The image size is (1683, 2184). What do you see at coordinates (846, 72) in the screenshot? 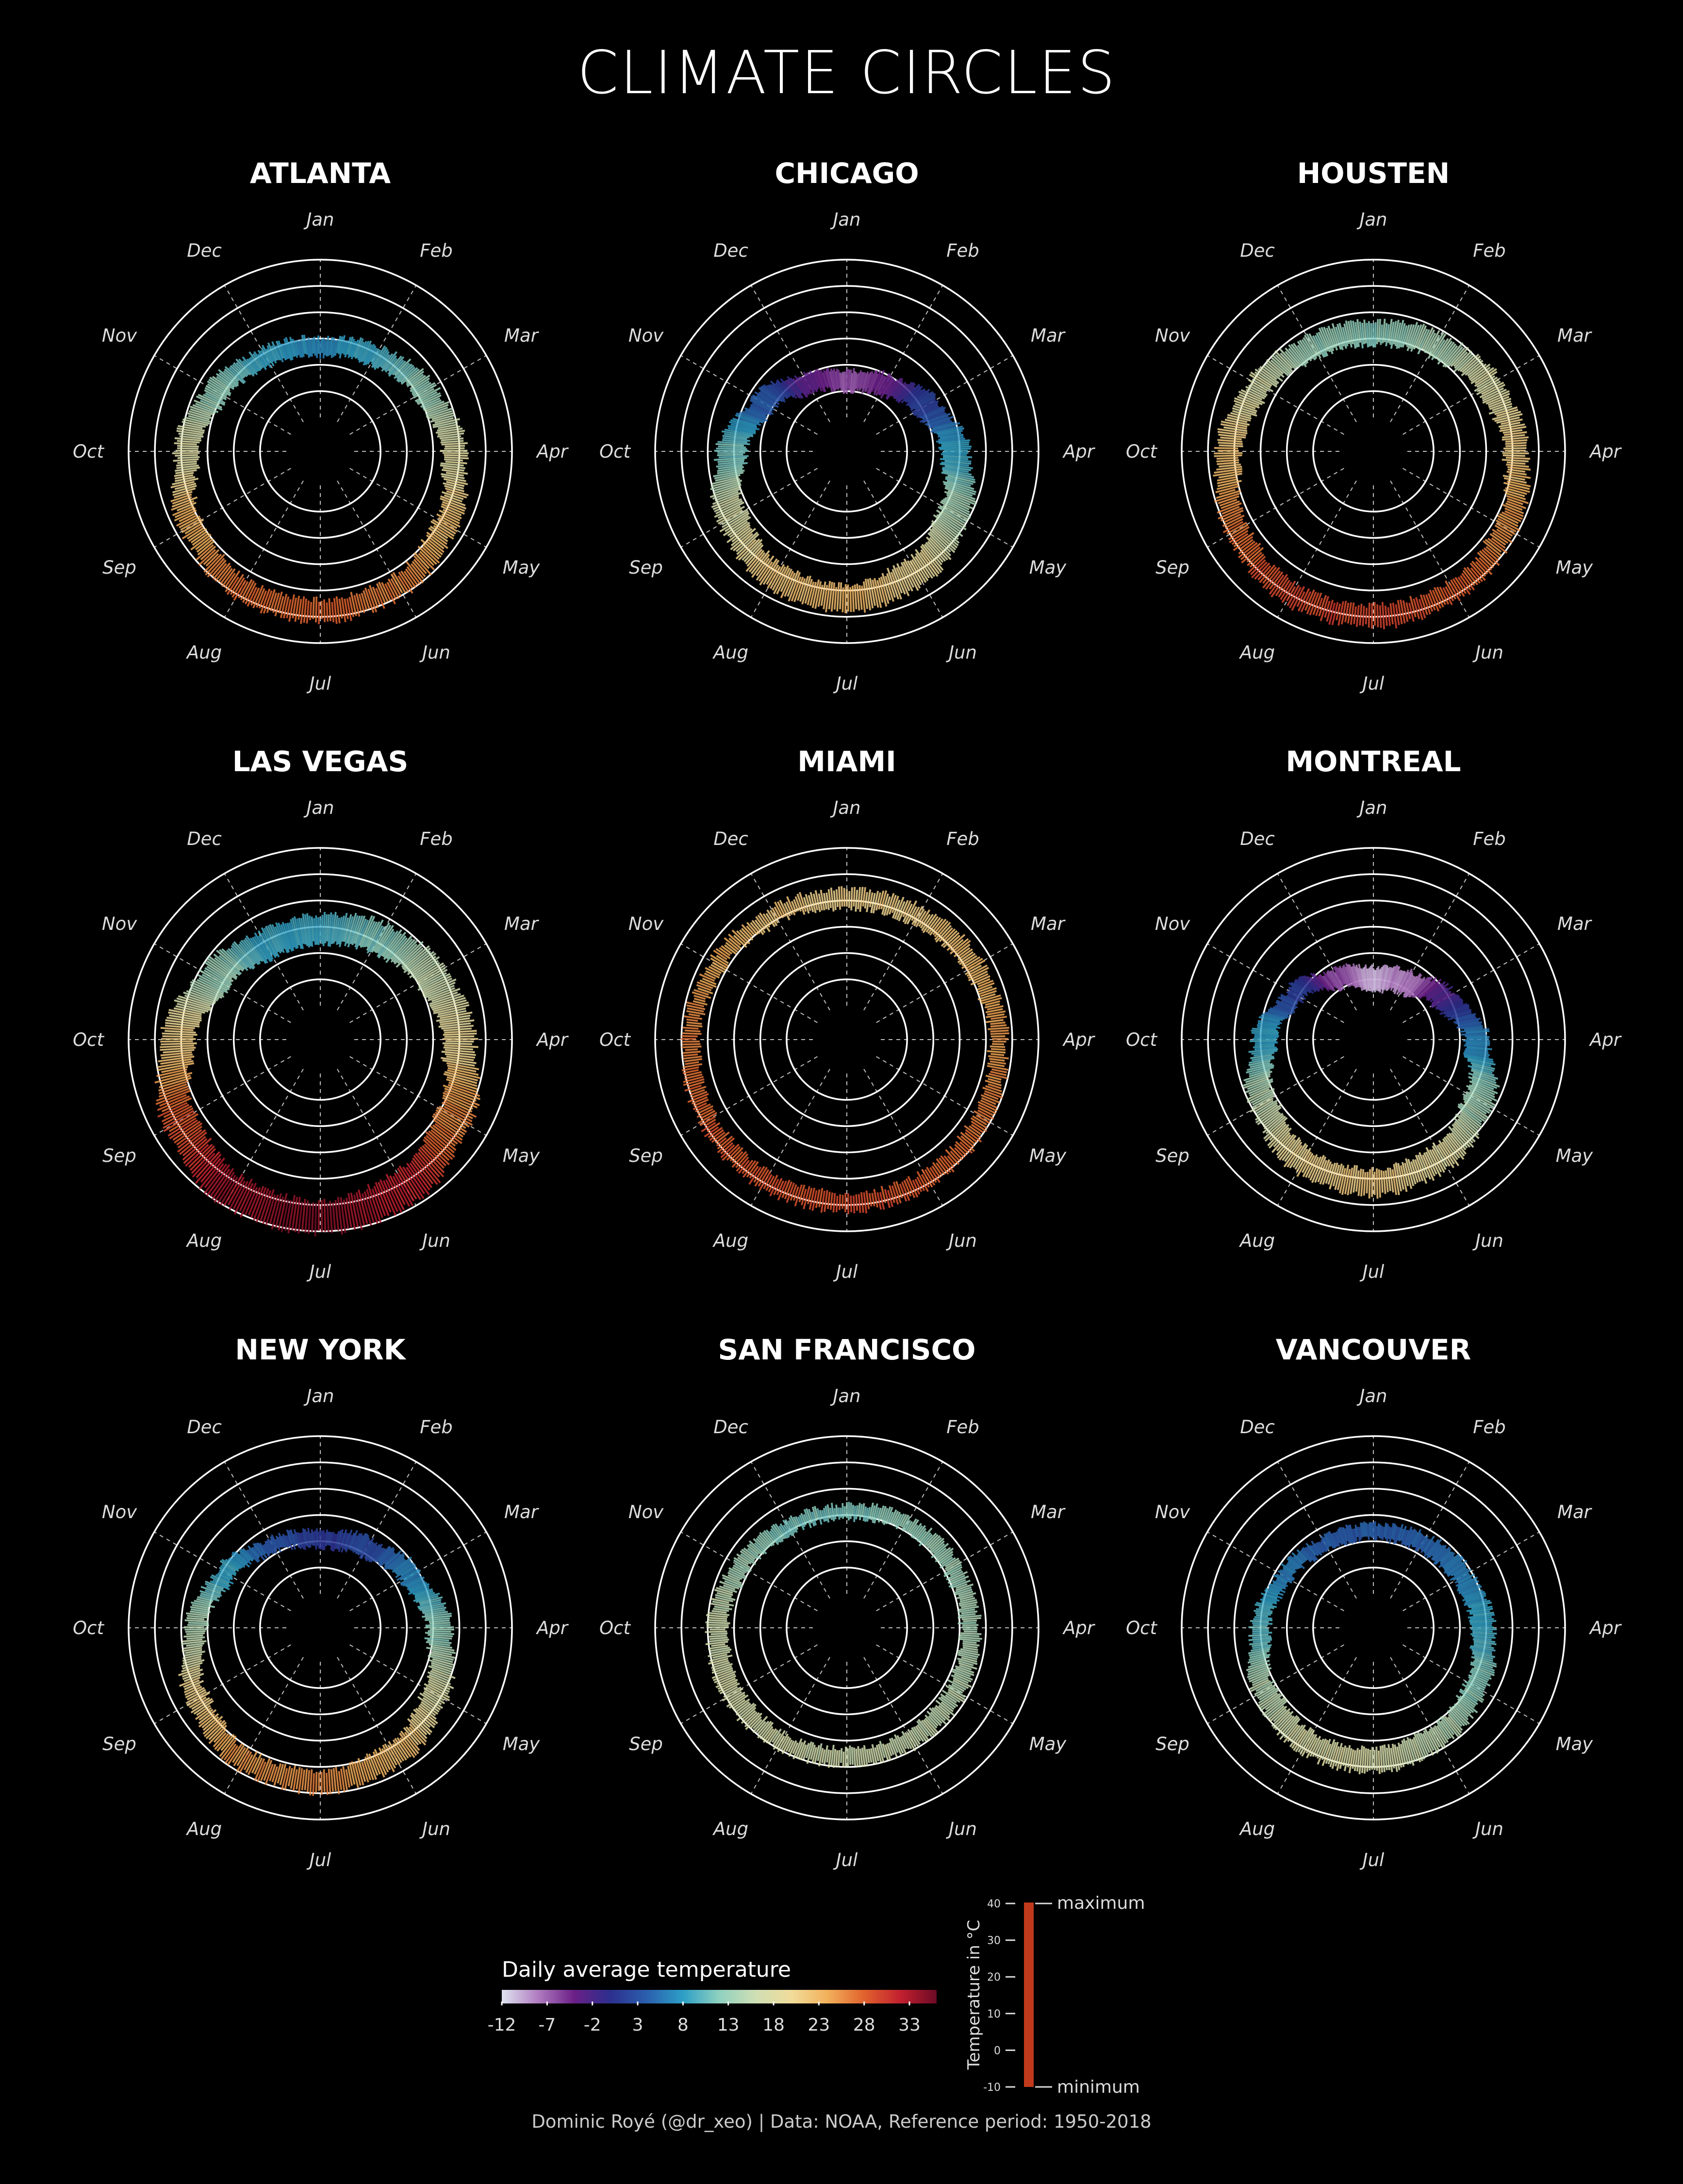
I see `main-title: CLIMATE CIRCLES` at bounding box center [846, 72].